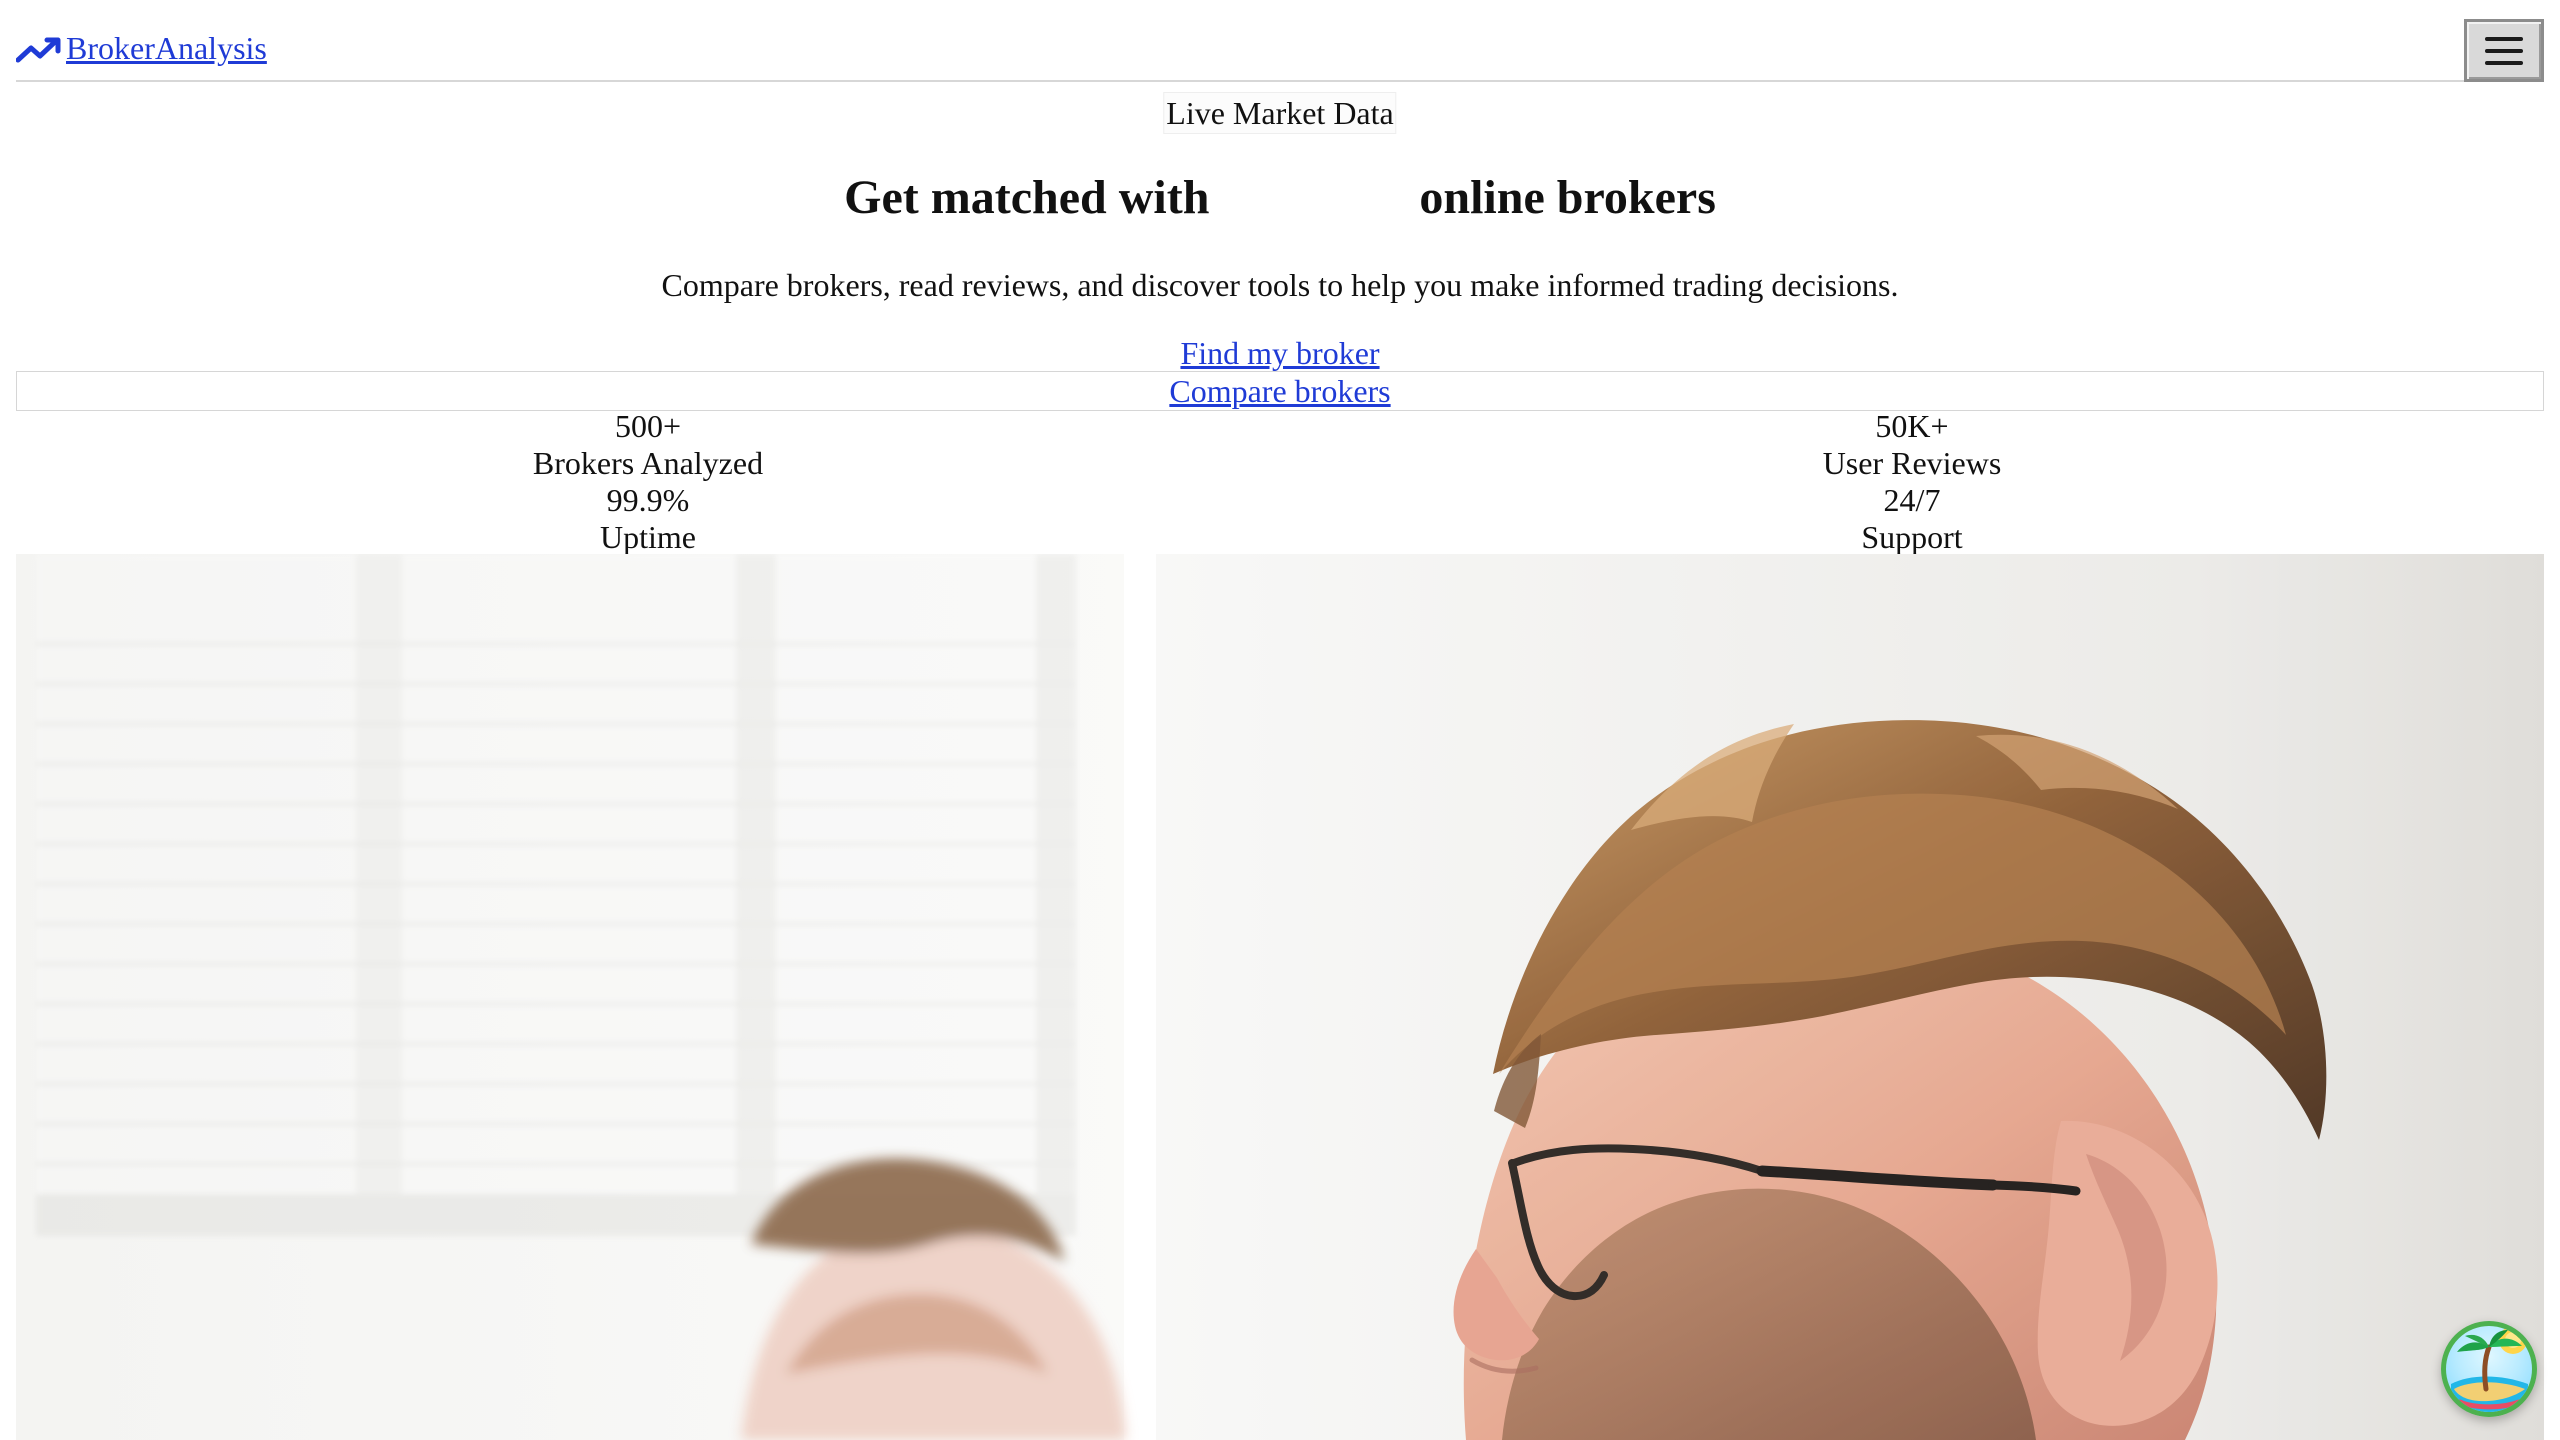 This screenshot has height=1440, width=2560. Describe the element at coordinates (1027, 197) in the screenshot. I see `hero-title-prefix: Get matched with` at that location.